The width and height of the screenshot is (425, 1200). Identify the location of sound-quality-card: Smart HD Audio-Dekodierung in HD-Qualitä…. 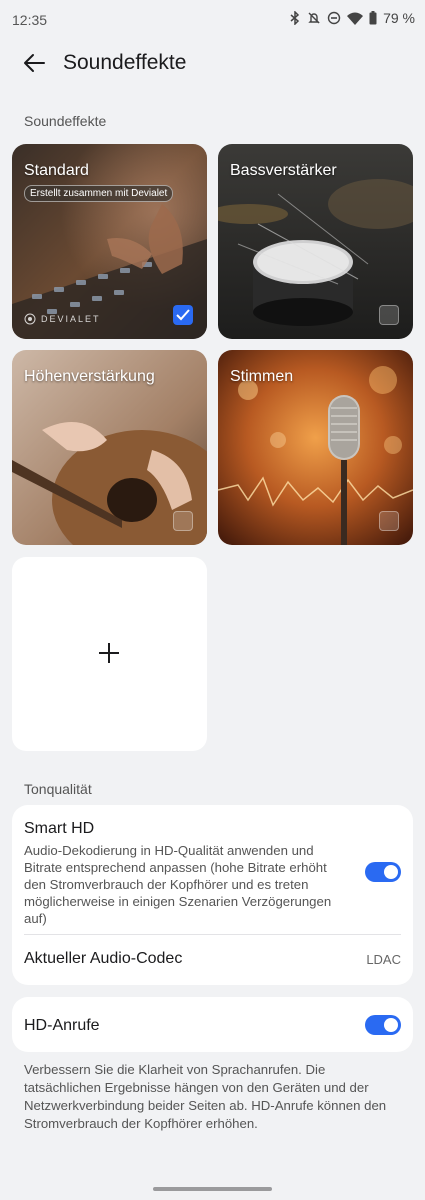
(212, 895).